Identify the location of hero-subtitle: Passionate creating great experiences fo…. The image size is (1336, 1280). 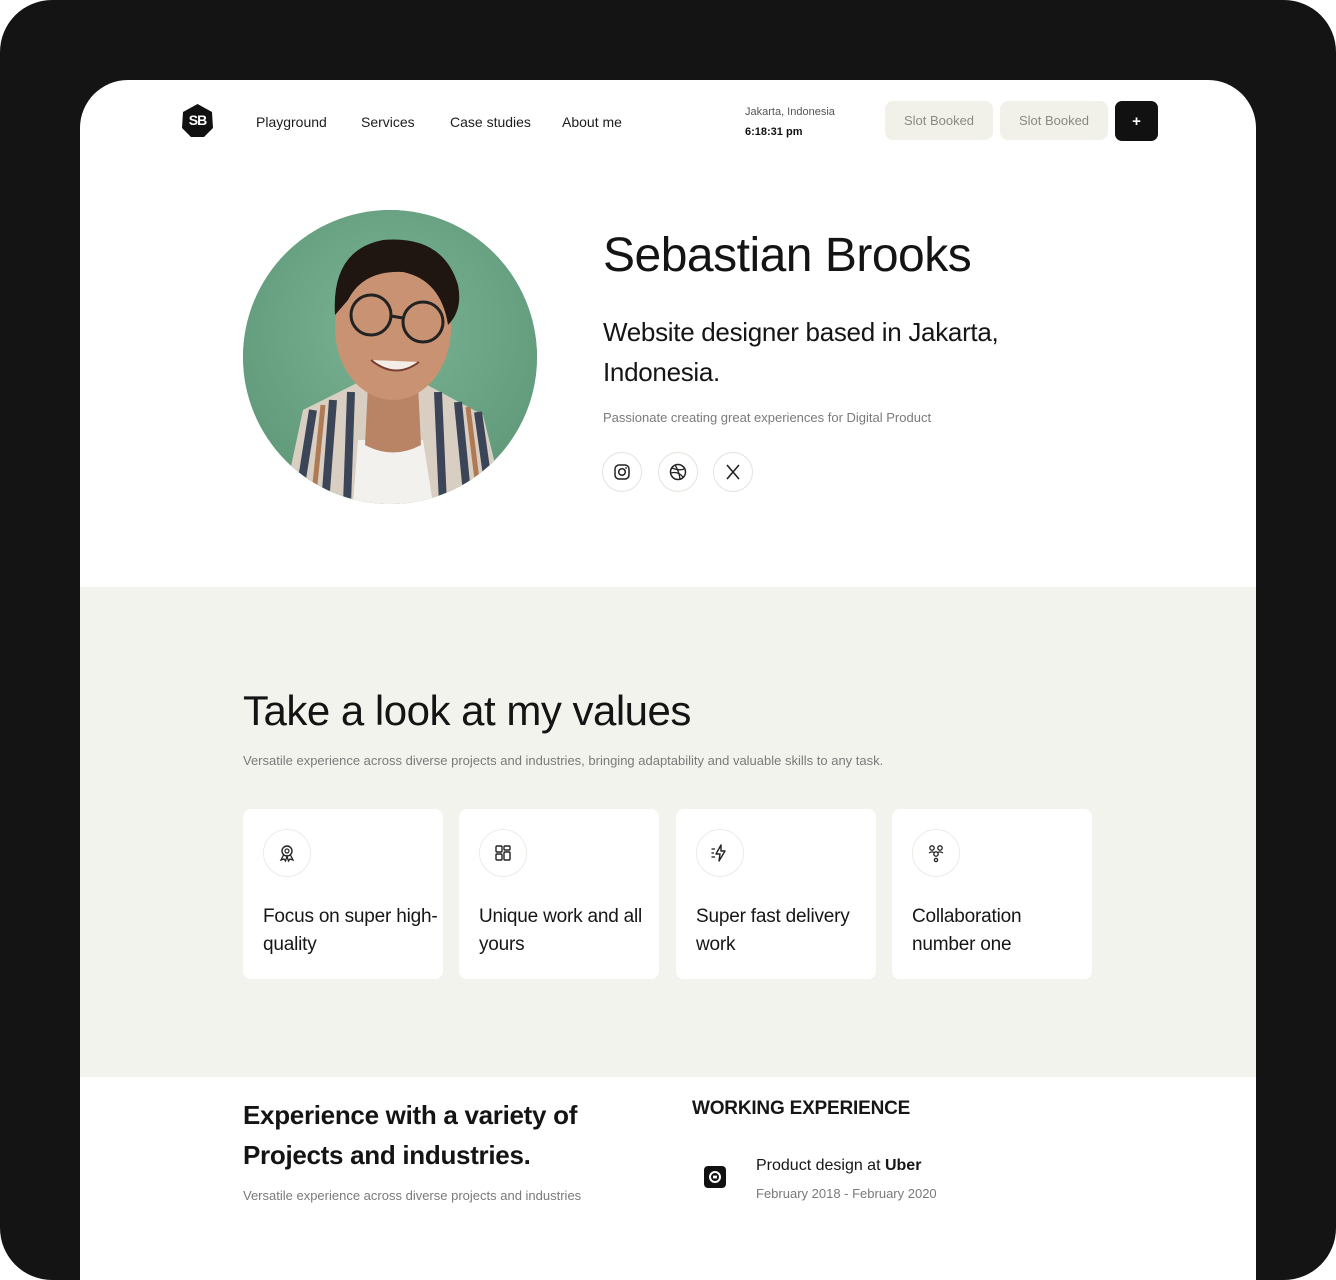
(767, 417).